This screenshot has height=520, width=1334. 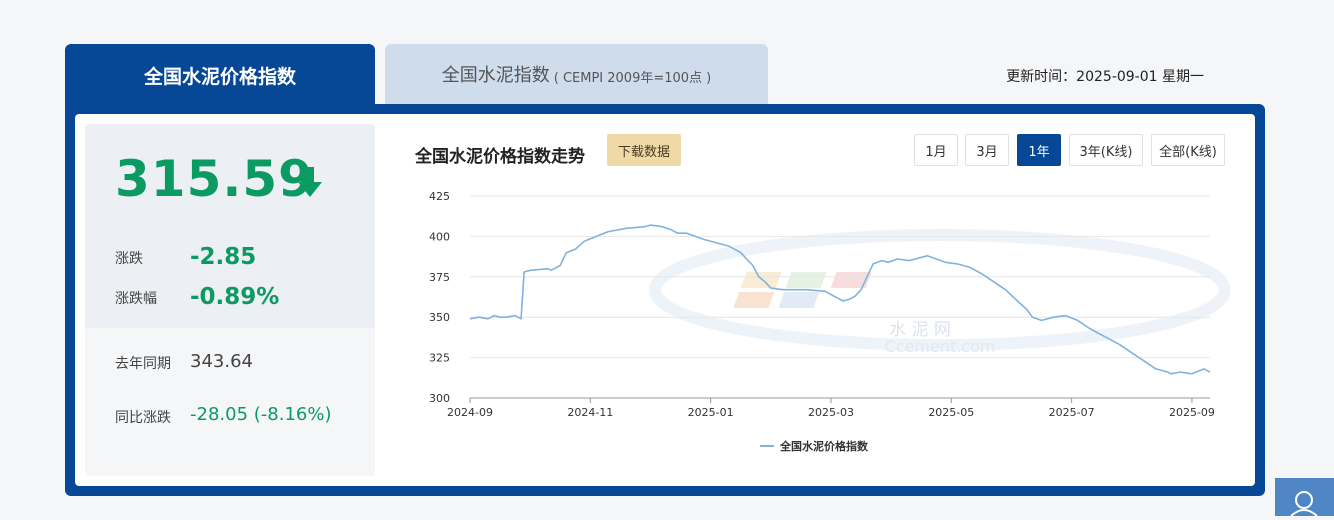 What do you see at coordinates (632, 78) in the screenshot?
I see `tab-cement-index-subtitle: ( CEMPI 2009年=100点 )` at bounding box center [632, 78].